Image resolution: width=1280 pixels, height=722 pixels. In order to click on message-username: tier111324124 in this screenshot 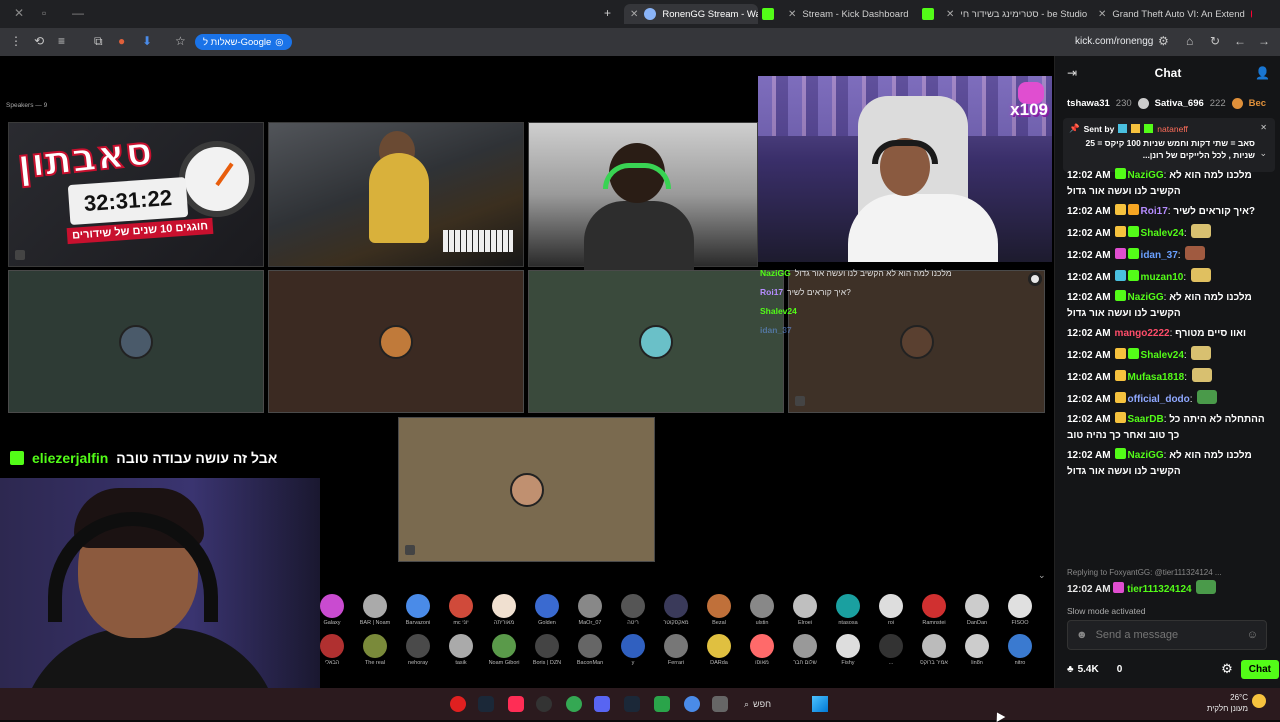, I will do `click(1159, 589)`.